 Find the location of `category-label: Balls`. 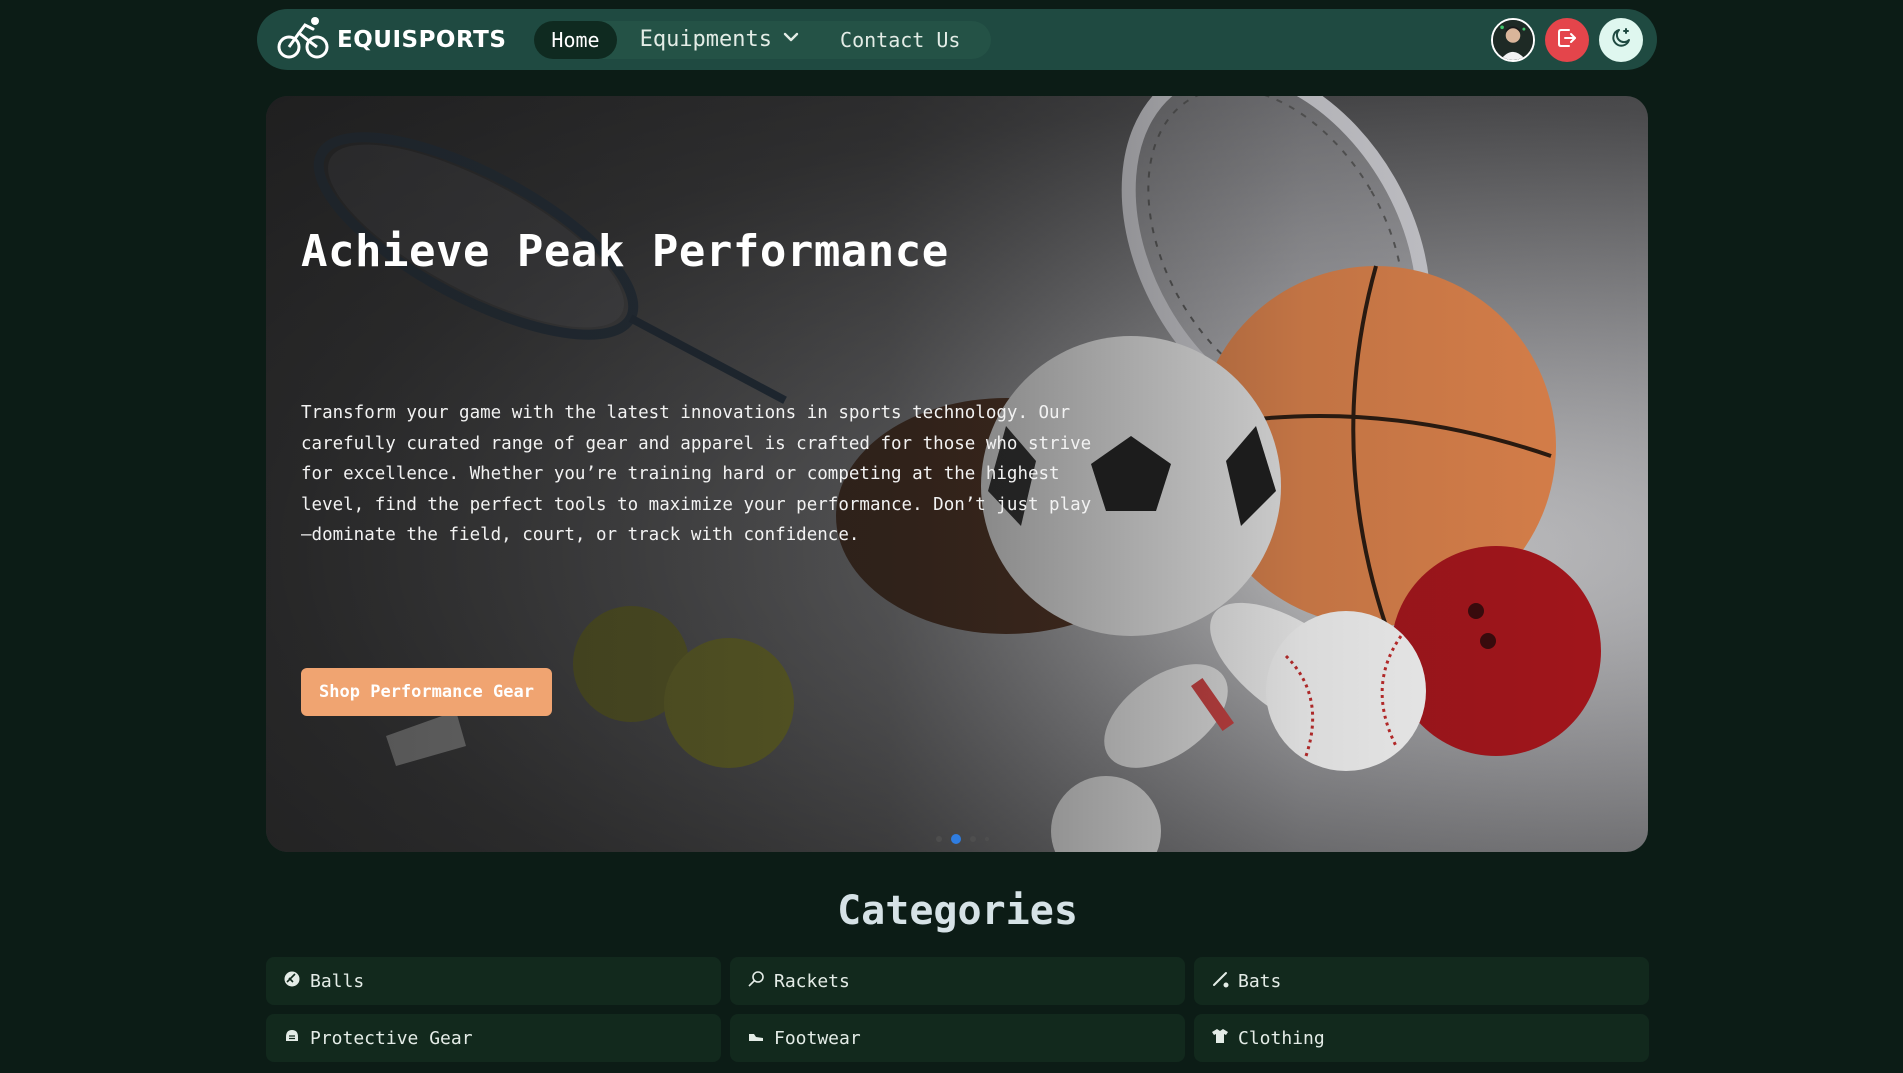

category-label: Balls is located at coordinates (337, 981).